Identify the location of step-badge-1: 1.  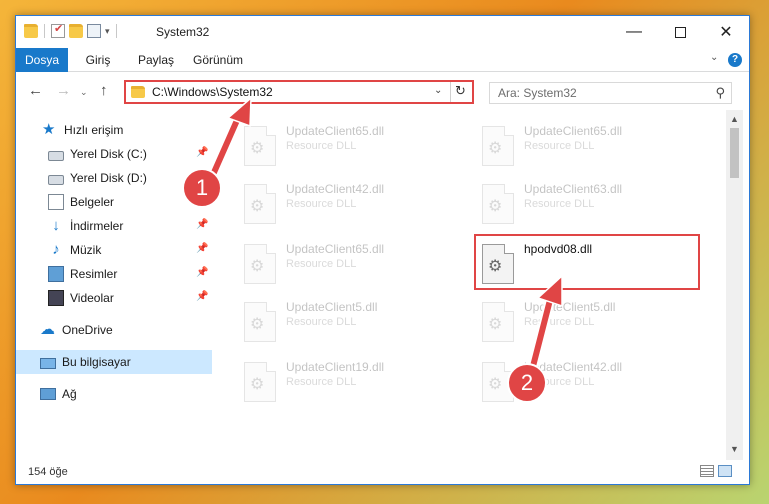
(202, 188).